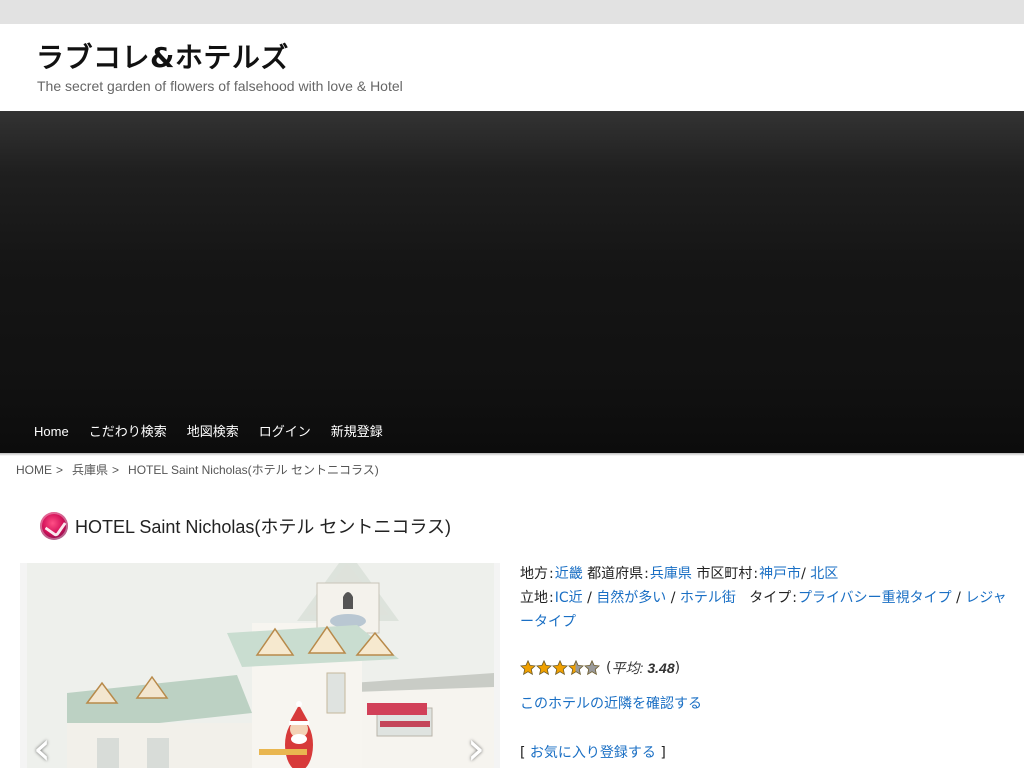 Image resolution: width=1024 pixels, height=768 pixels. What do you see at coordinates (677, 668) in the screenshot?
I see `rating-close-paren: )` at bounding box center [677, 668].